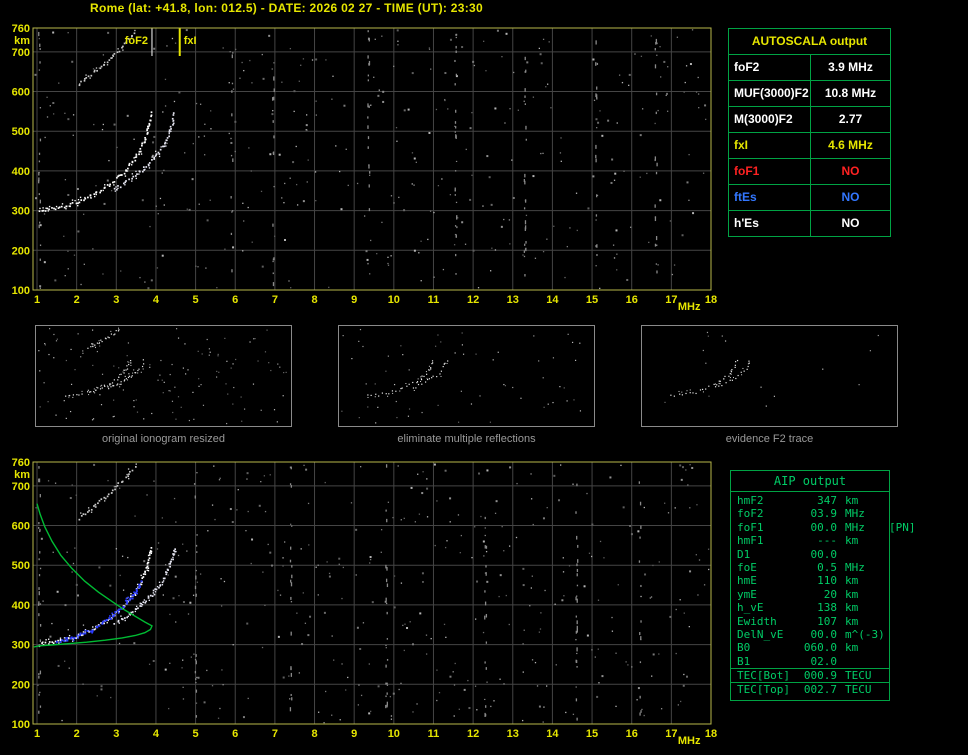 This screenshot has width=968, height=755. Describe the element at coordinates (750, 541) in the screenshot. I see `aip-param-name: hmF1` at that location.